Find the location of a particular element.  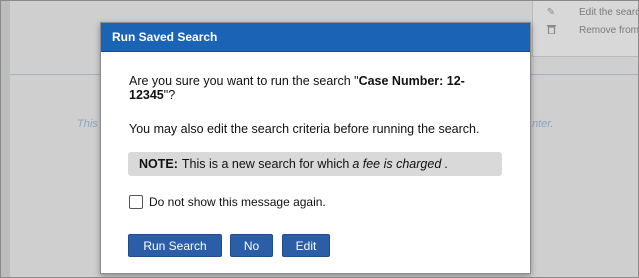

menu-item-edit-label: Edit the searc is located at coordinates (609, 12).